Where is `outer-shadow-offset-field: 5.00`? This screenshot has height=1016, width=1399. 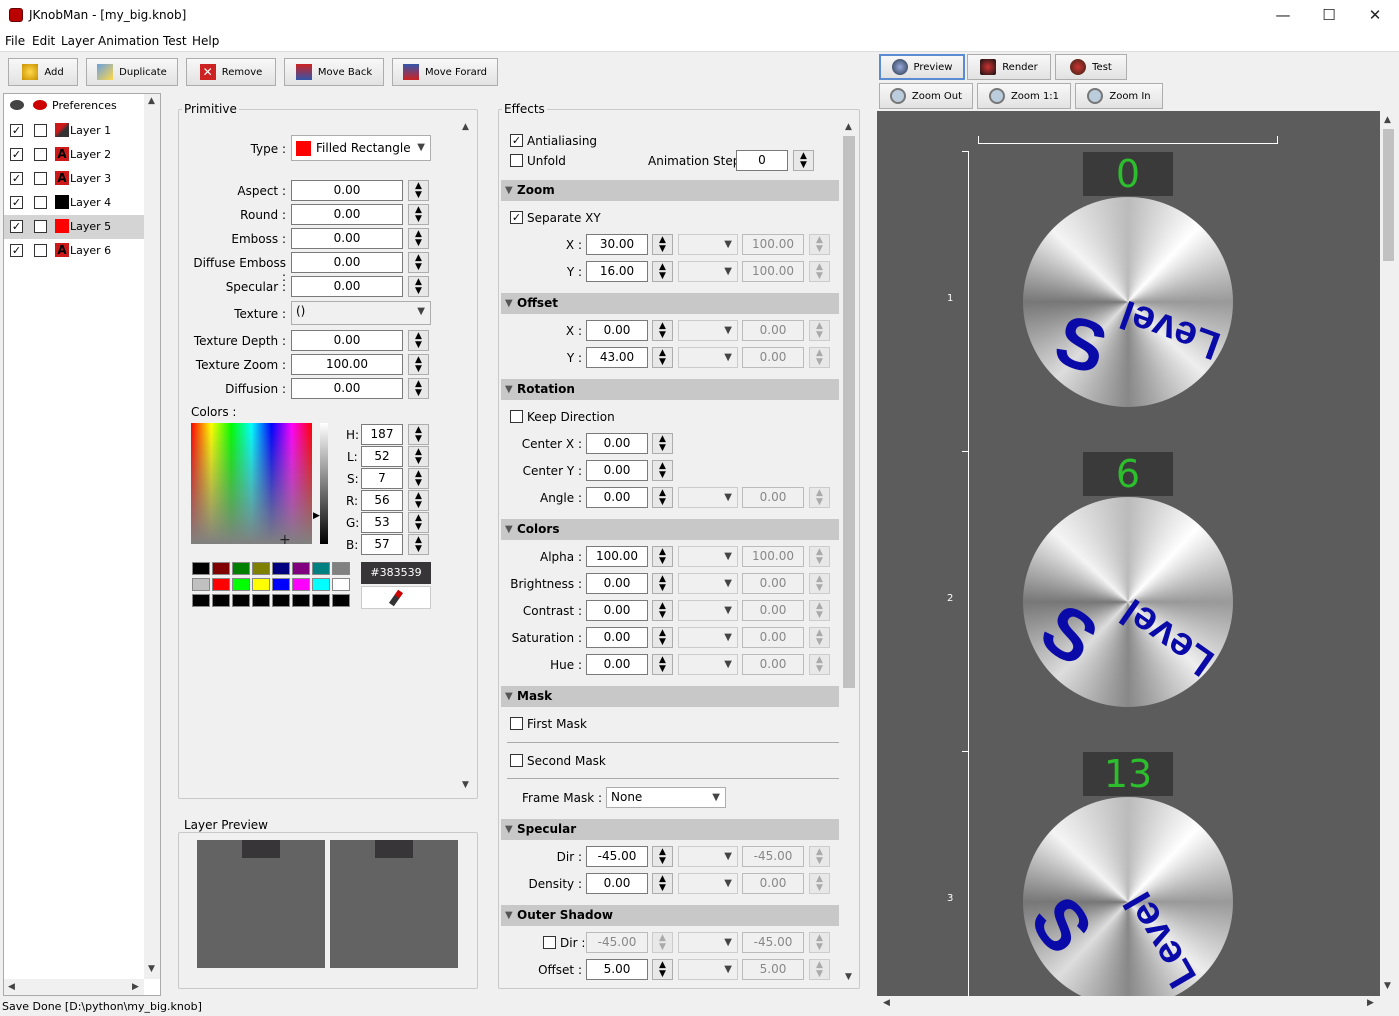 outer-shadow-offset-field: 5.00 is located at coordinates (617, 969).